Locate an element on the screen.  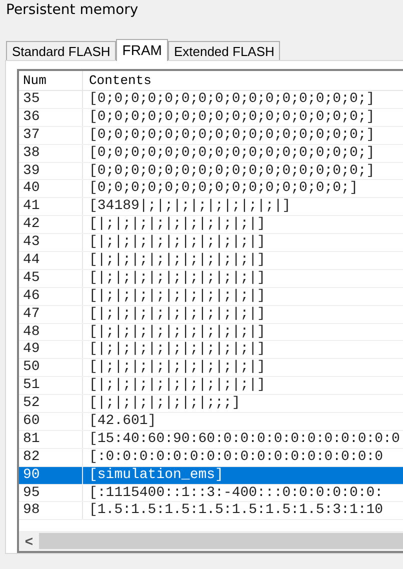
table-row: 49 [|;|;|;|;|;|;|;|;|;|] is located at coordinates (211, 350).